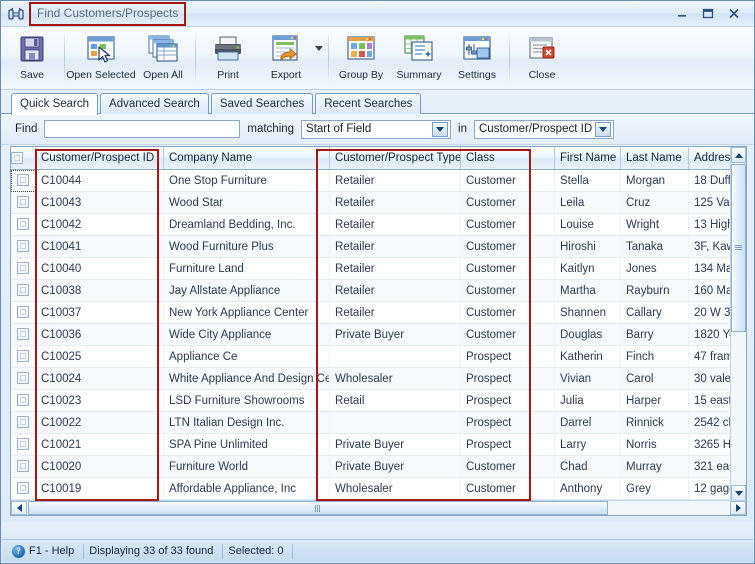  What do you see at coordinates (395, 356) in the screenshot?
I see `cell-customer-prospect-type` at bounding box center [395, 356].